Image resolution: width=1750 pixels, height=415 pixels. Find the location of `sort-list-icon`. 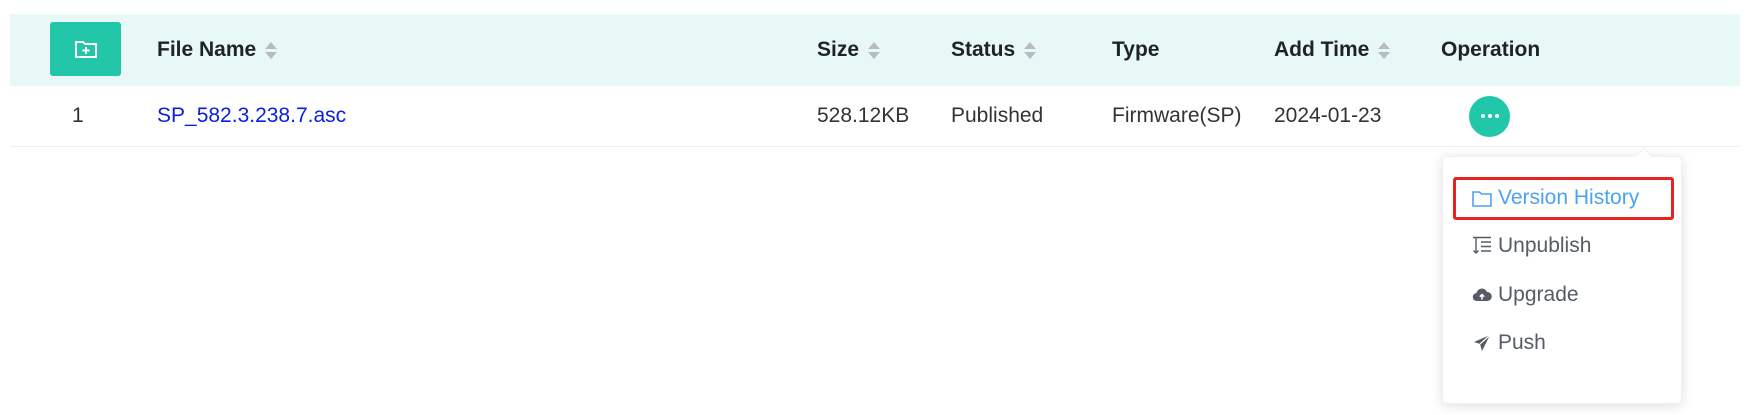

sort-list-icon is located at coordinates (1482, 246).